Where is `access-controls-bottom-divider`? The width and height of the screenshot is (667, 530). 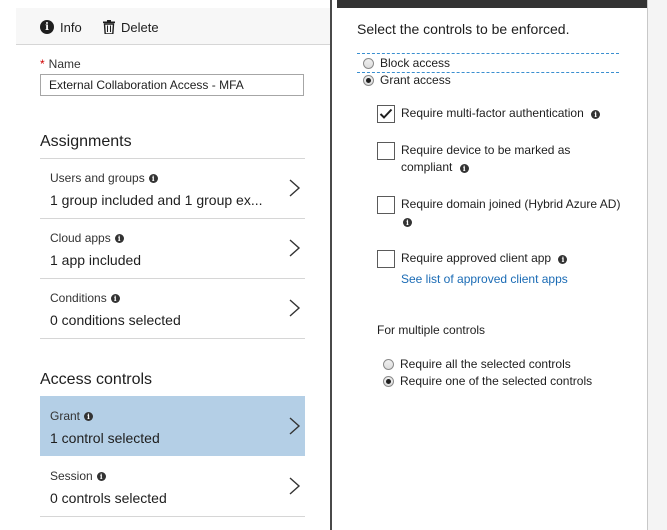
access-controls-bottom-divider is located at coordinates (172, 516).